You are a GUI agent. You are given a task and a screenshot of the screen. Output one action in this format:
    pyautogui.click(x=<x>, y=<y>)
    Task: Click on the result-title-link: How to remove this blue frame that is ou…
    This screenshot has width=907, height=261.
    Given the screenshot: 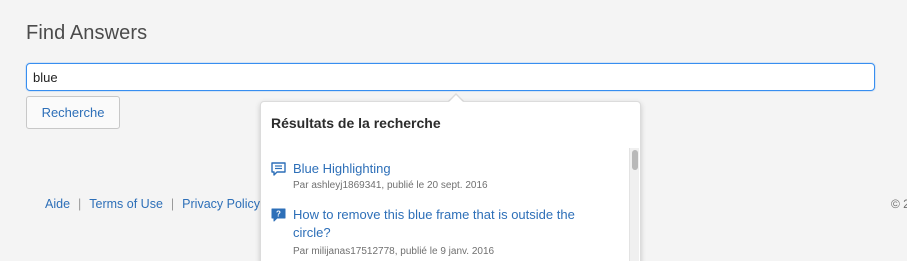 What is the action you would take?
    pyautogui.click(x=453, y=224)
    